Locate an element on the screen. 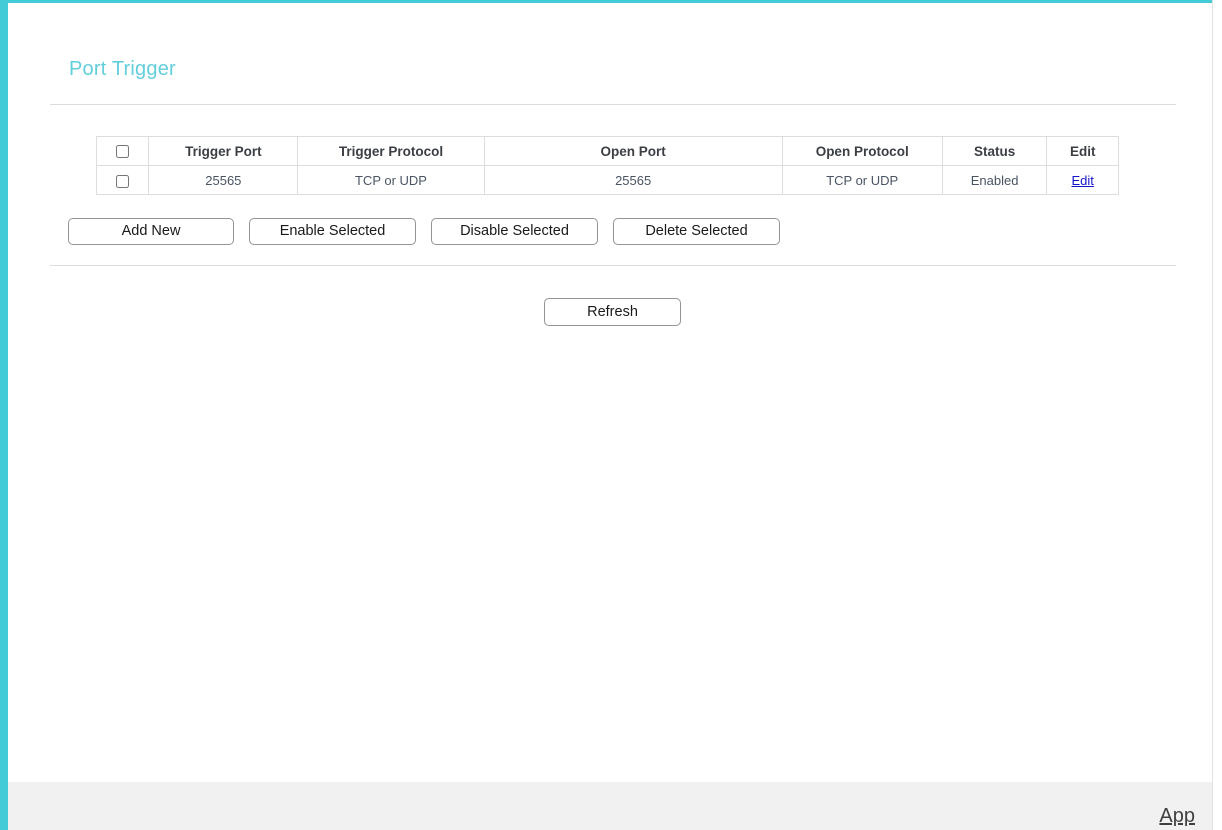 This screenshot has width=1222, height=830. add-new-button: Add New is located at coordinates (151, 231).